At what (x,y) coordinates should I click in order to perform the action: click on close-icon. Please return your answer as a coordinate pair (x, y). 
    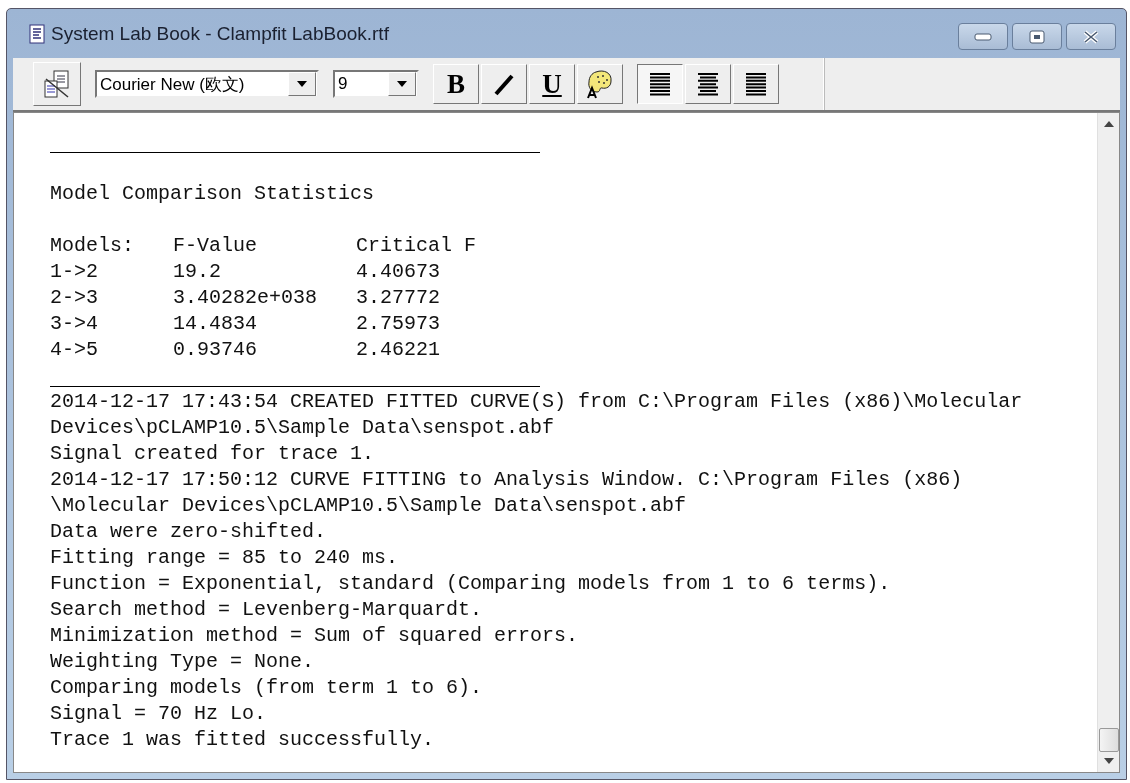
    Looking at the image, I should click on (1091, 36).